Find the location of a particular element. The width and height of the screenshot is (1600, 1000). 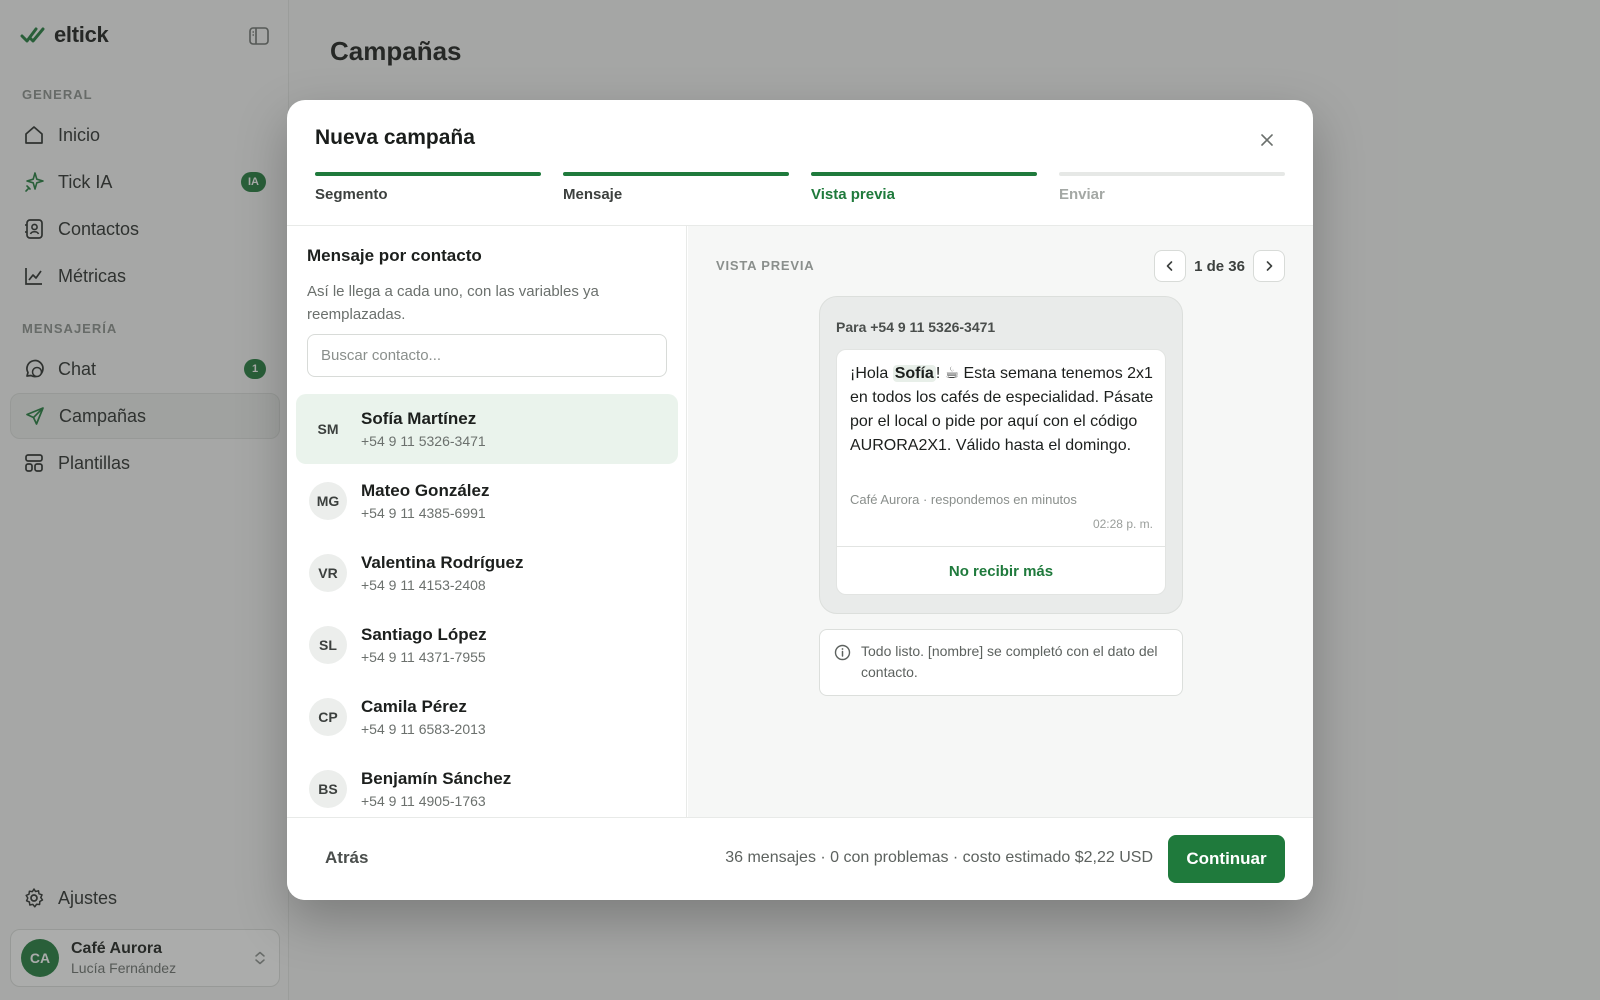

avatar: SL is located at coordinates (328, 645).